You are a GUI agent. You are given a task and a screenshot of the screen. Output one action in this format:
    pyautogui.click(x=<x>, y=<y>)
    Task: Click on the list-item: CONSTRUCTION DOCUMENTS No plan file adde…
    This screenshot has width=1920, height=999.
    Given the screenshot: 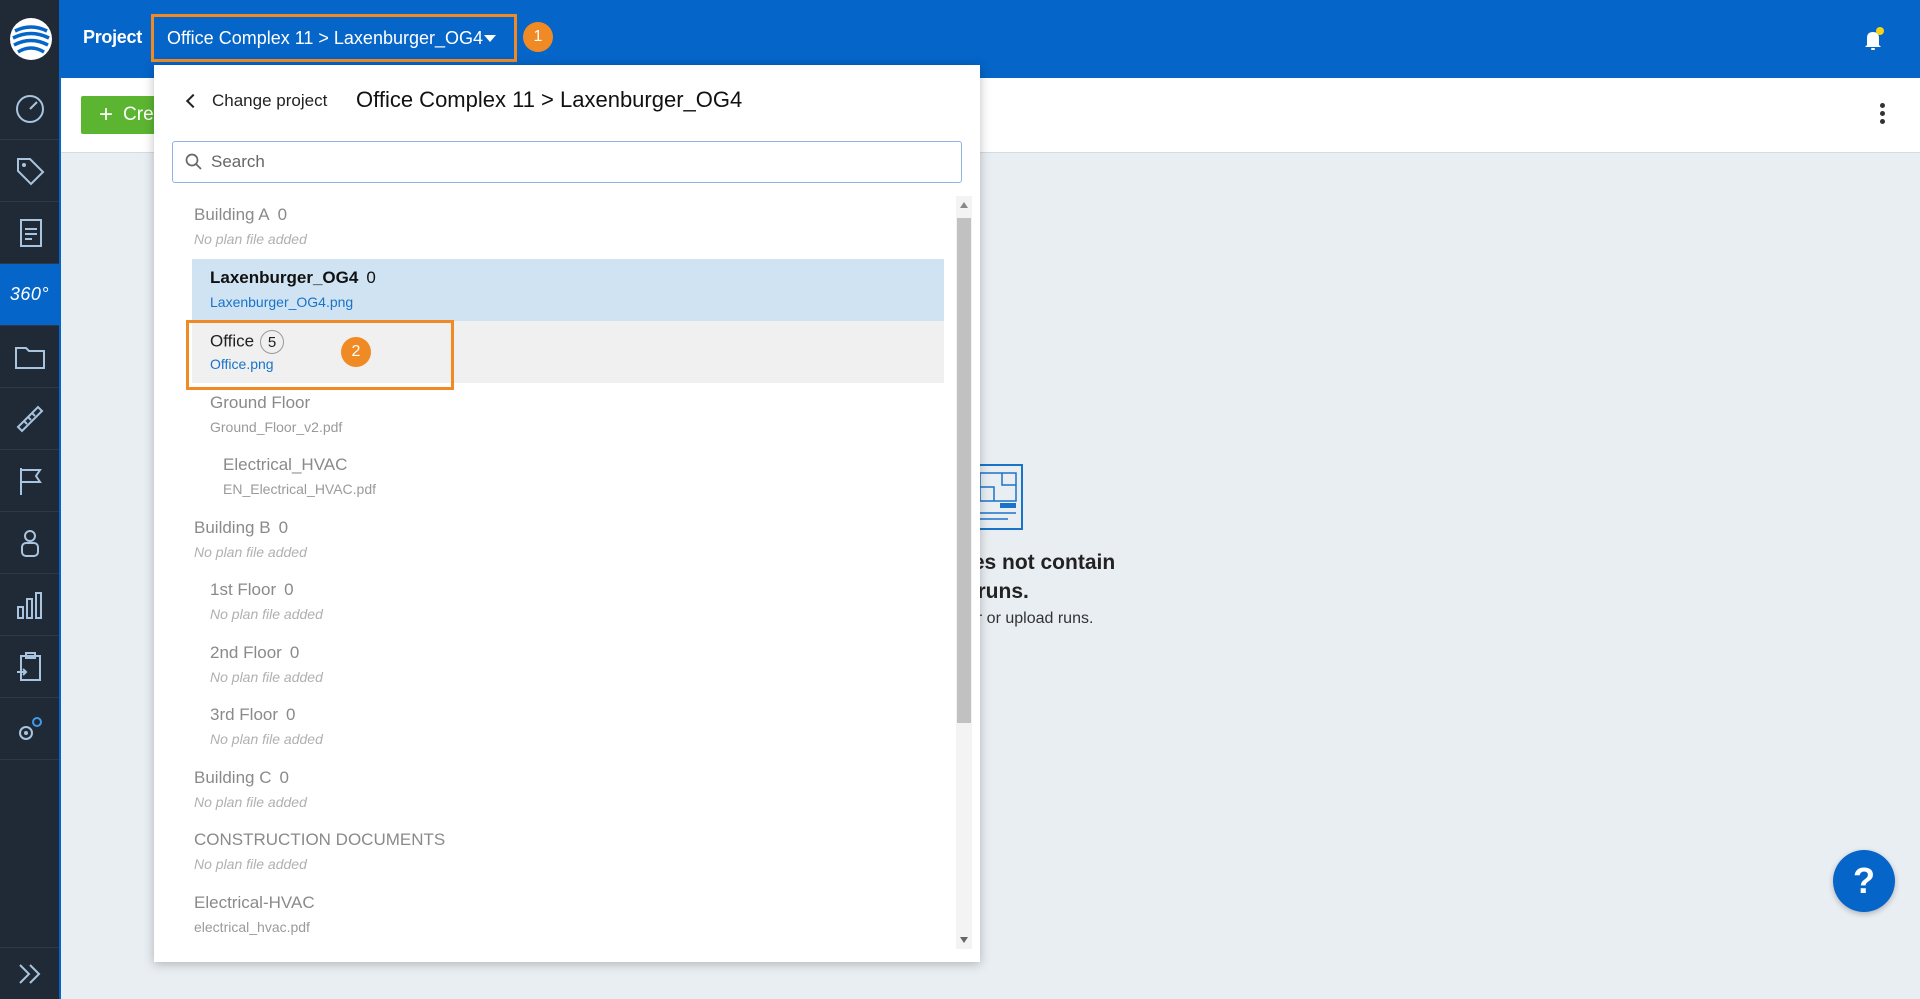 What is the action you would take?
    pyautogui.click(x=558, y=852)
    